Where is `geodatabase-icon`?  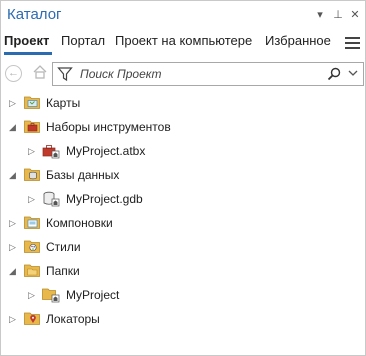 geodatabase-icon is located at coordinates (51, 199).